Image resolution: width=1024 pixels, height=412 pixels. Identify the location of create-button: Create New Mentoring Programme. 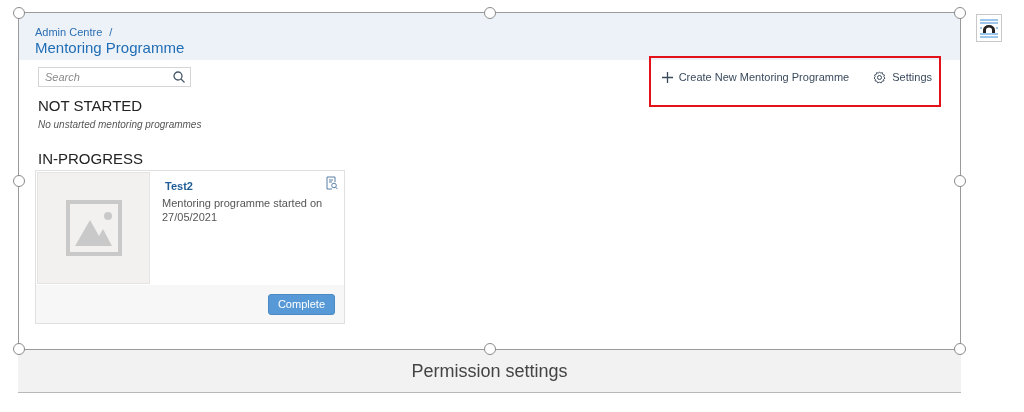
(755, 77).